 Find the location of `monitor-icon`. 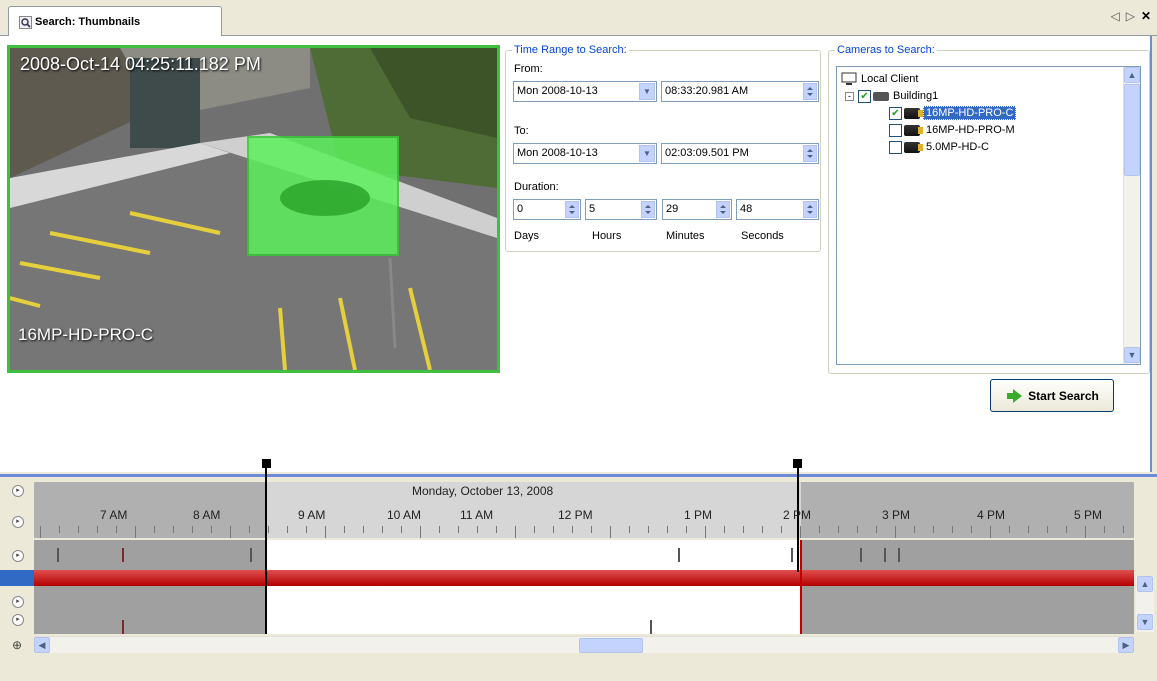

monitor-icon is located at coordinates (849, 78).